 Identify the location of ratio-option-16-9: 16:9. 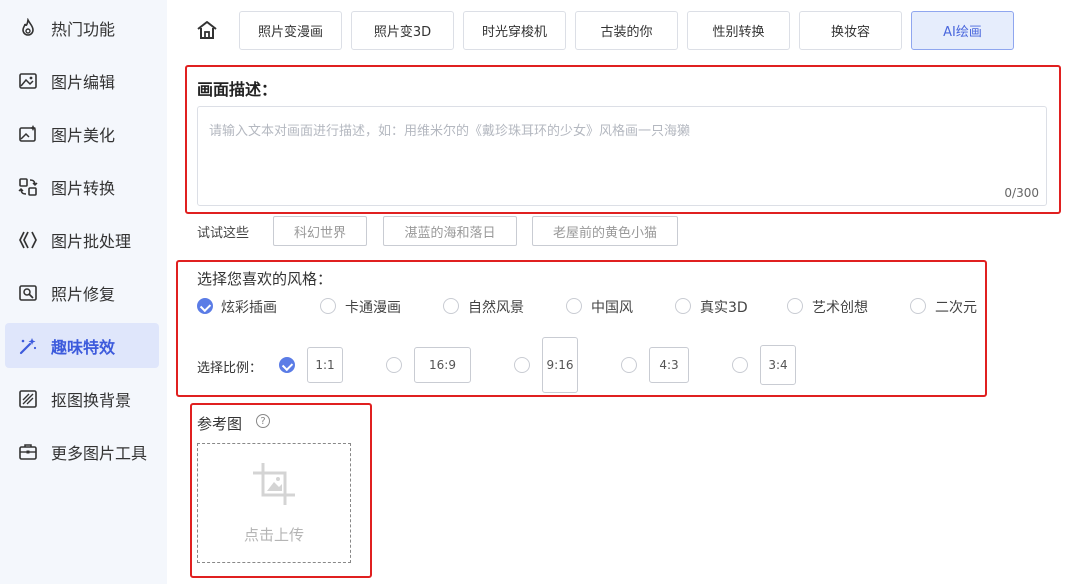
(442, 365).